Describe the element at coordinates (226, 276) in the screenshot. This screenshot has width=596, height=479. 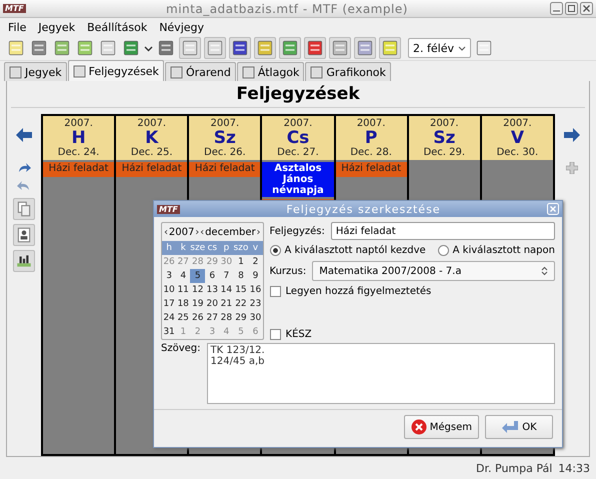
I see `date-cell: 7` at that location.